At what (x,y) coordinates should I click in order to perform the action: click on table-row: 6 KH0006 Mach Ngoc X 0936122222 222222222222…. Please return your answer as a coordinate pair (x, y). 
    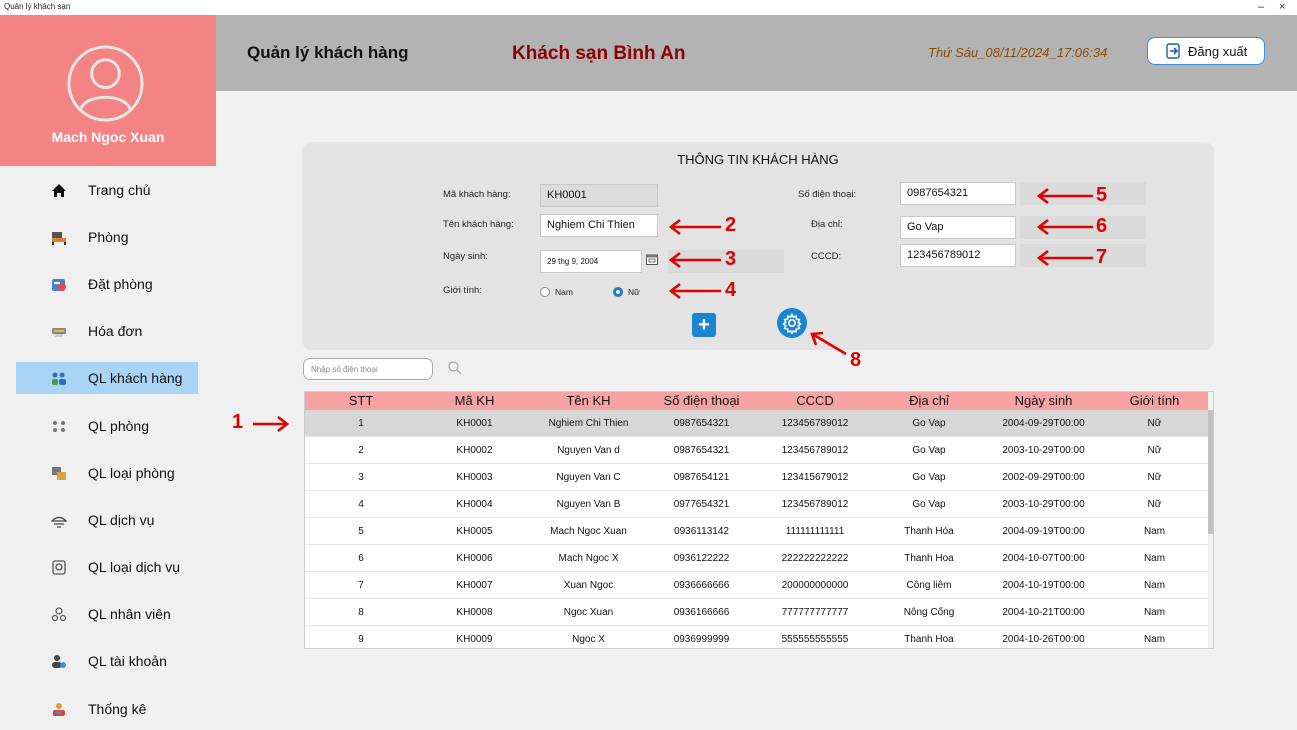
    Looking at the image, I should click on (756, 558).